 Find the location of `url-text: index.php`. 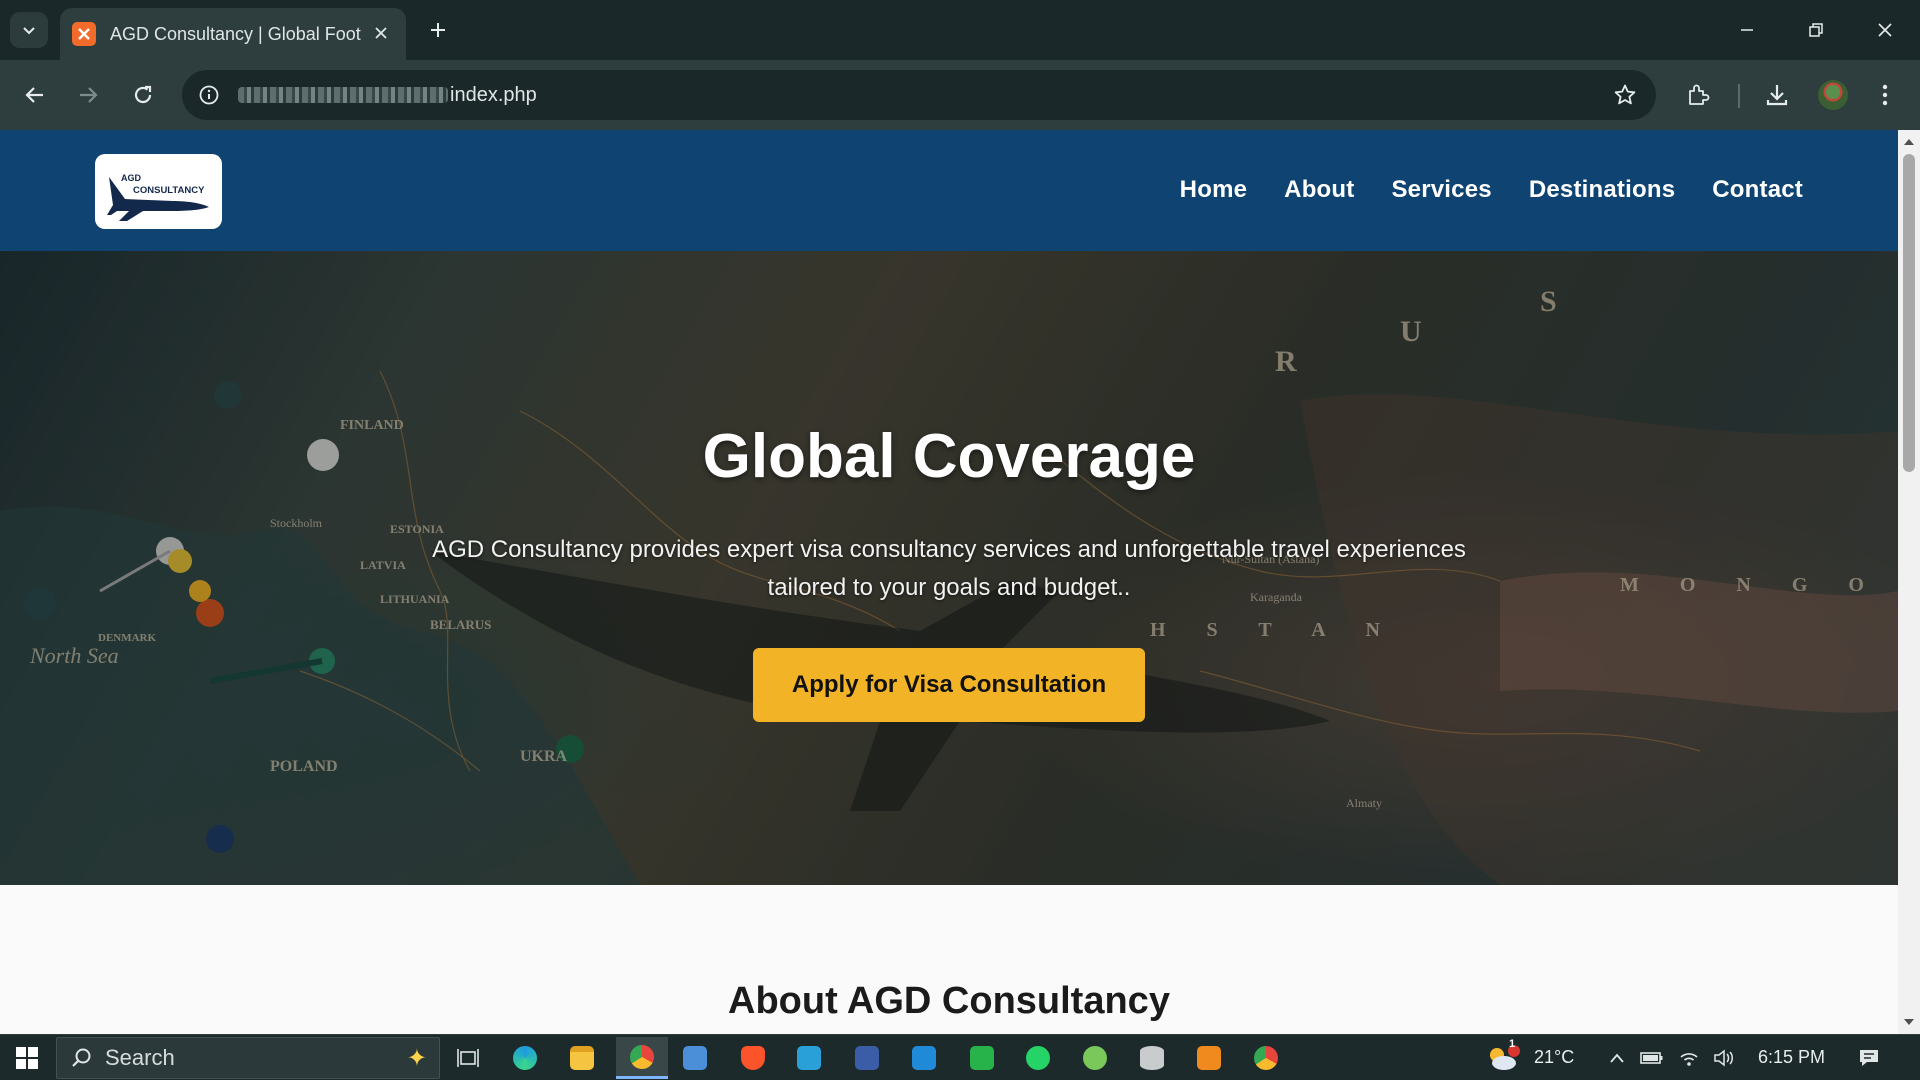

url-text: index.php is located at coordinates (493, 94).